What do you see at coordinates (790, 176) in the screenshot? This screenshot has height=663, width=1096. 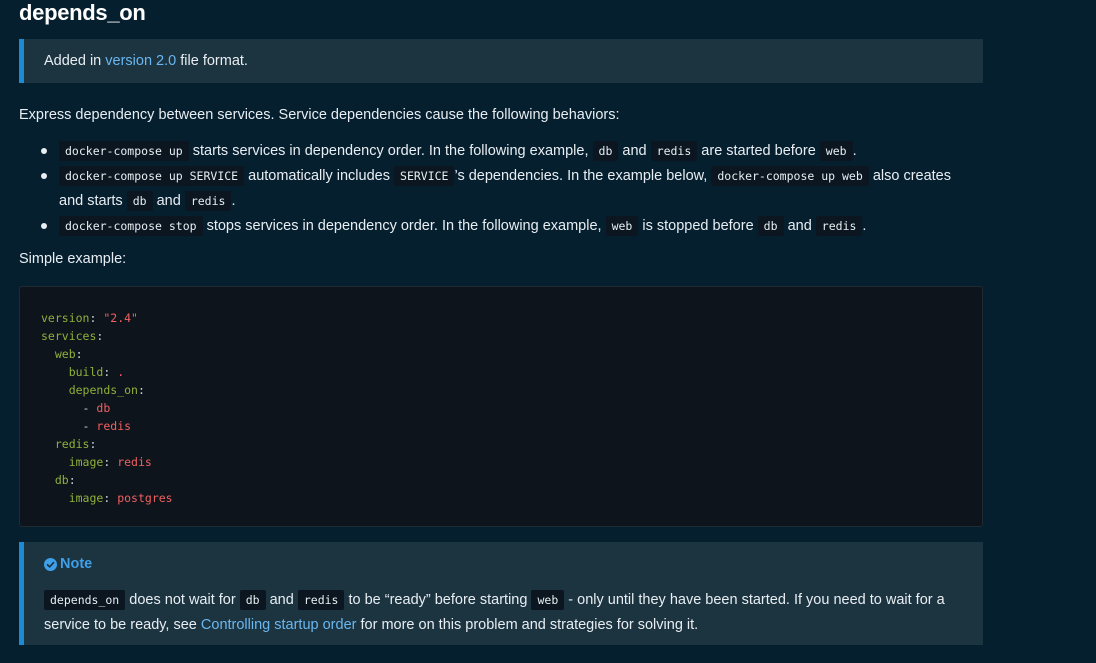 I see `inline-code: docker-compose up web` at bounding box center [790, 176].